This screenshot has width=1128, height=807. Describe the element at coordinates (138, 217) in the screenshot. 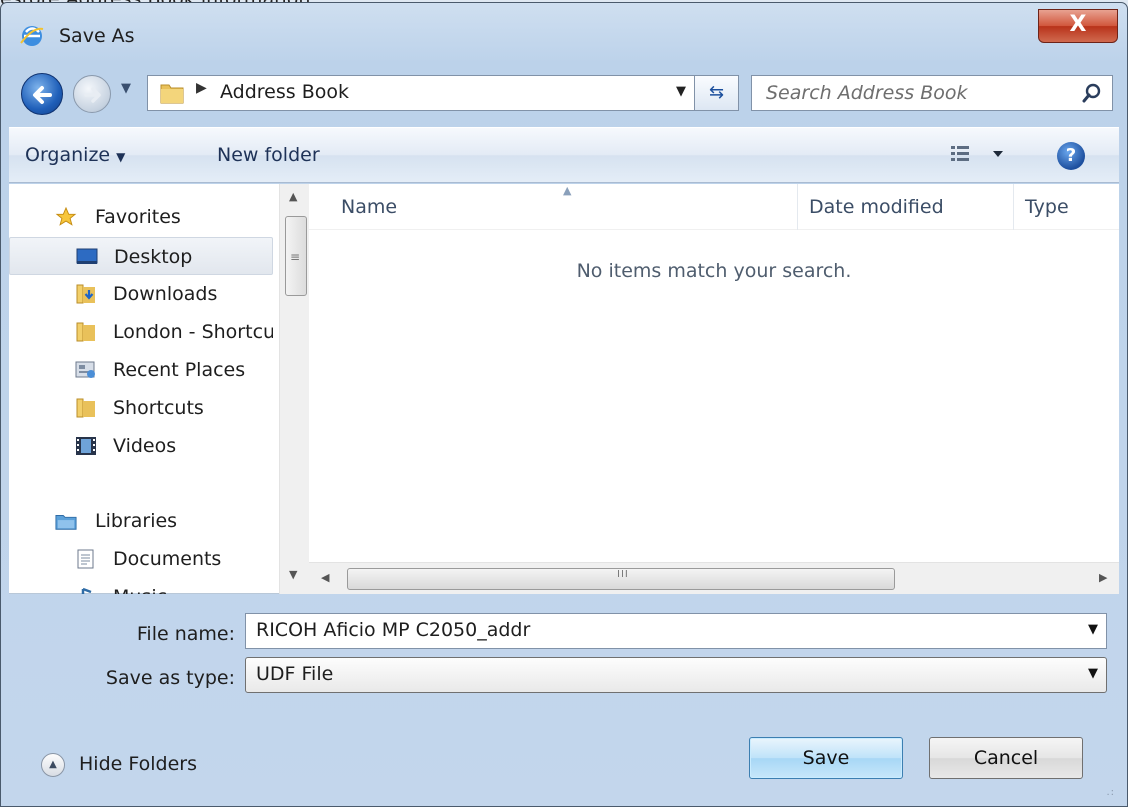

I see `sidebar-item-label: Favorites` at that location.